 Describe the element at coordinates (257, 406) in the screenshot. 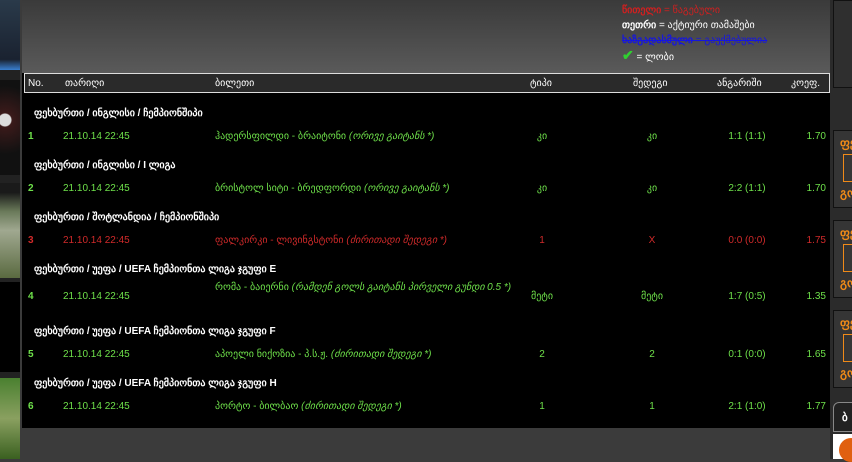

I see `match-name: პორტო - ბილბაო` at that location.